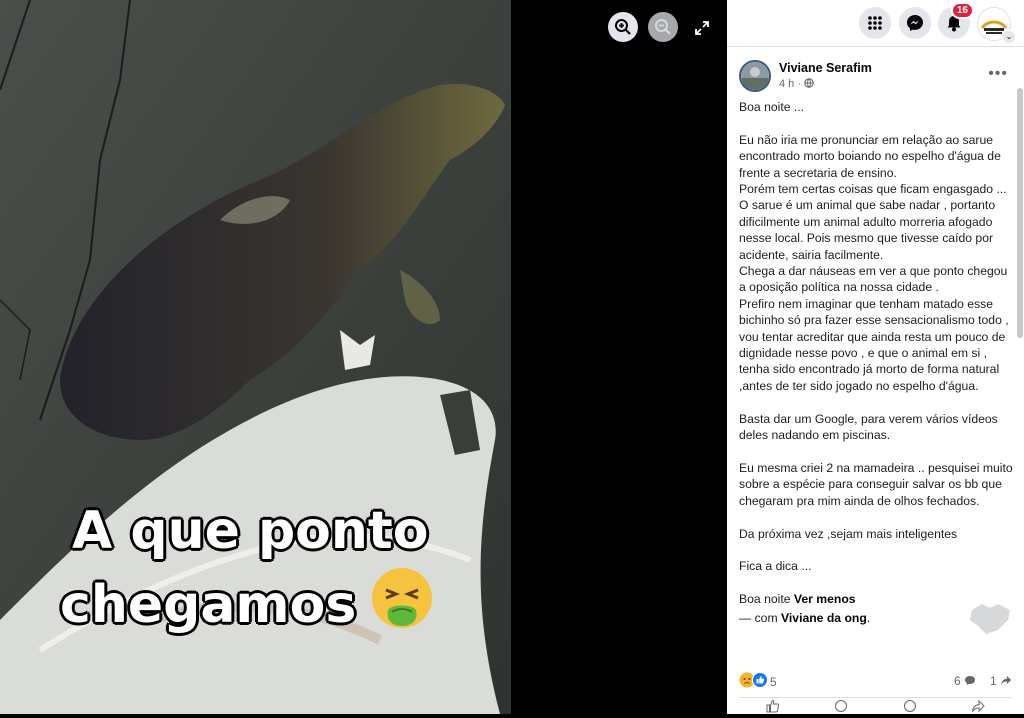  I want to click on see-less-link: Ver menos, so click(825, 599).